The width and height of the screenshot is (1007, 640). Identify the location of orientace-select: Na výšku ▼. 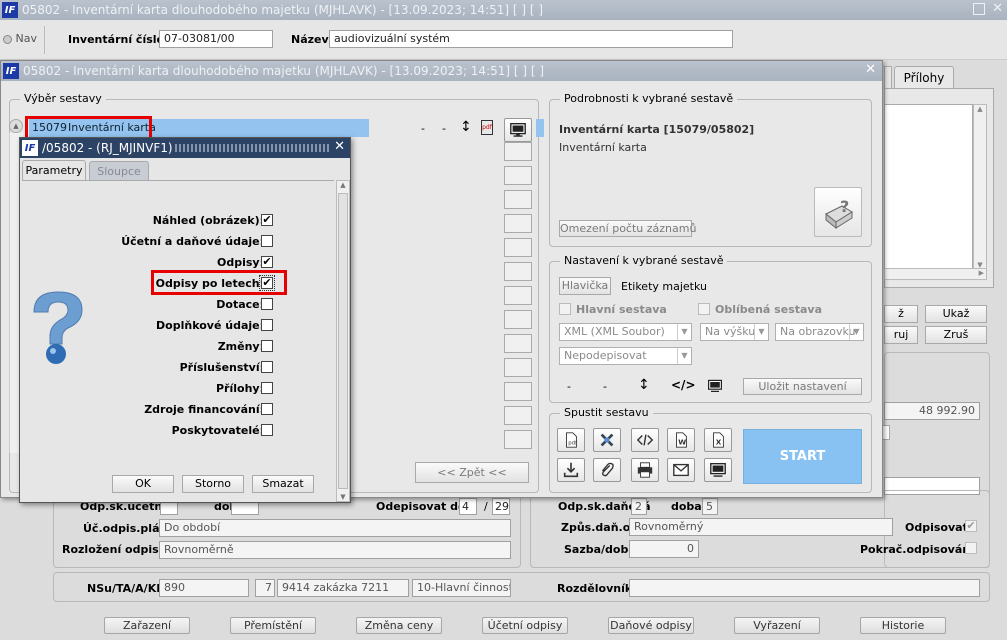
(734, 332).